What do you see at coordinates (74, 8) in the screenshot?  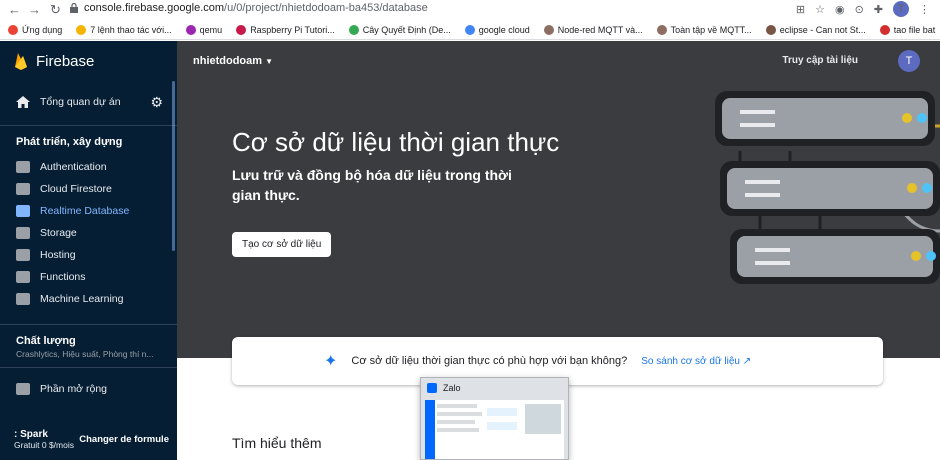 I see `lock-icon` at bounding box center [74, 8].